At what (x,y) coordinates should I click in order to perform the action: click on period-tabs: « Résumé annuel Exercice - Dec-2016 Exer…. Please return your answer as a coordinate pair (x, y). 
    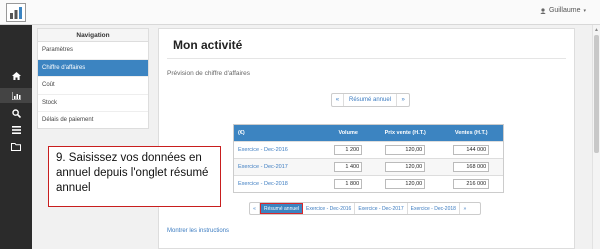
    Looking at the image, I should click on (365, 208).